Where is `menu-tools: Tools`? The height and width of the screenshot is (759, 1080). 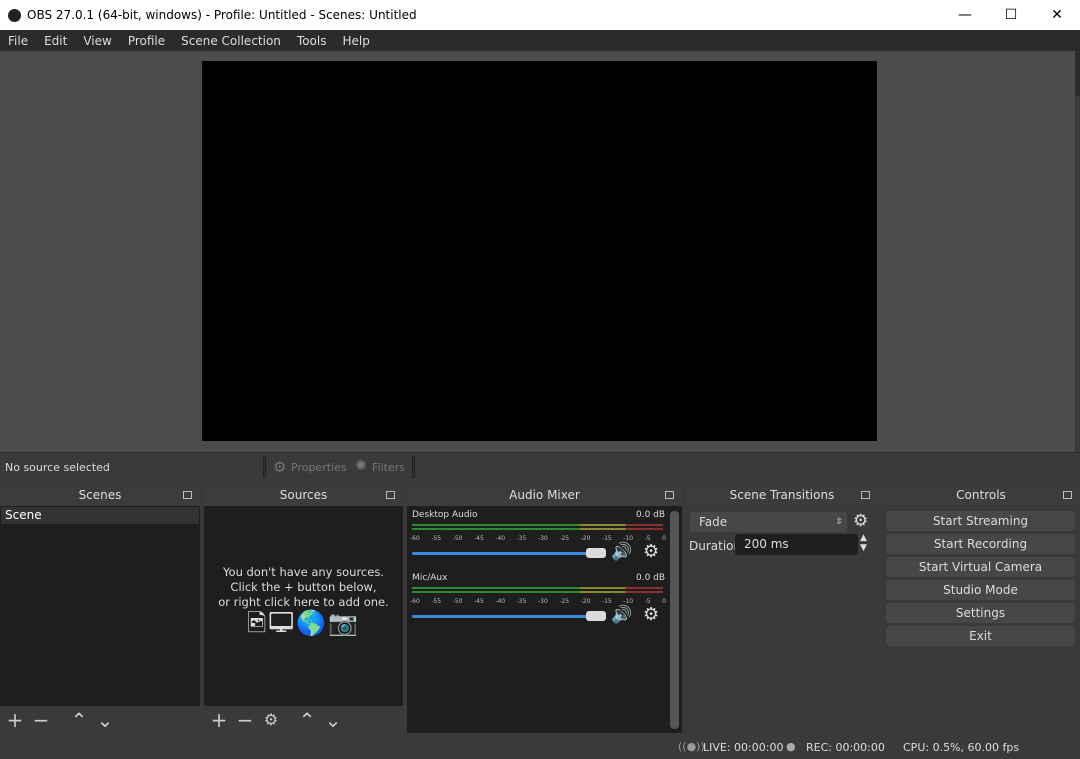
menu-tools: Tools is located at coordinates (312, 41).